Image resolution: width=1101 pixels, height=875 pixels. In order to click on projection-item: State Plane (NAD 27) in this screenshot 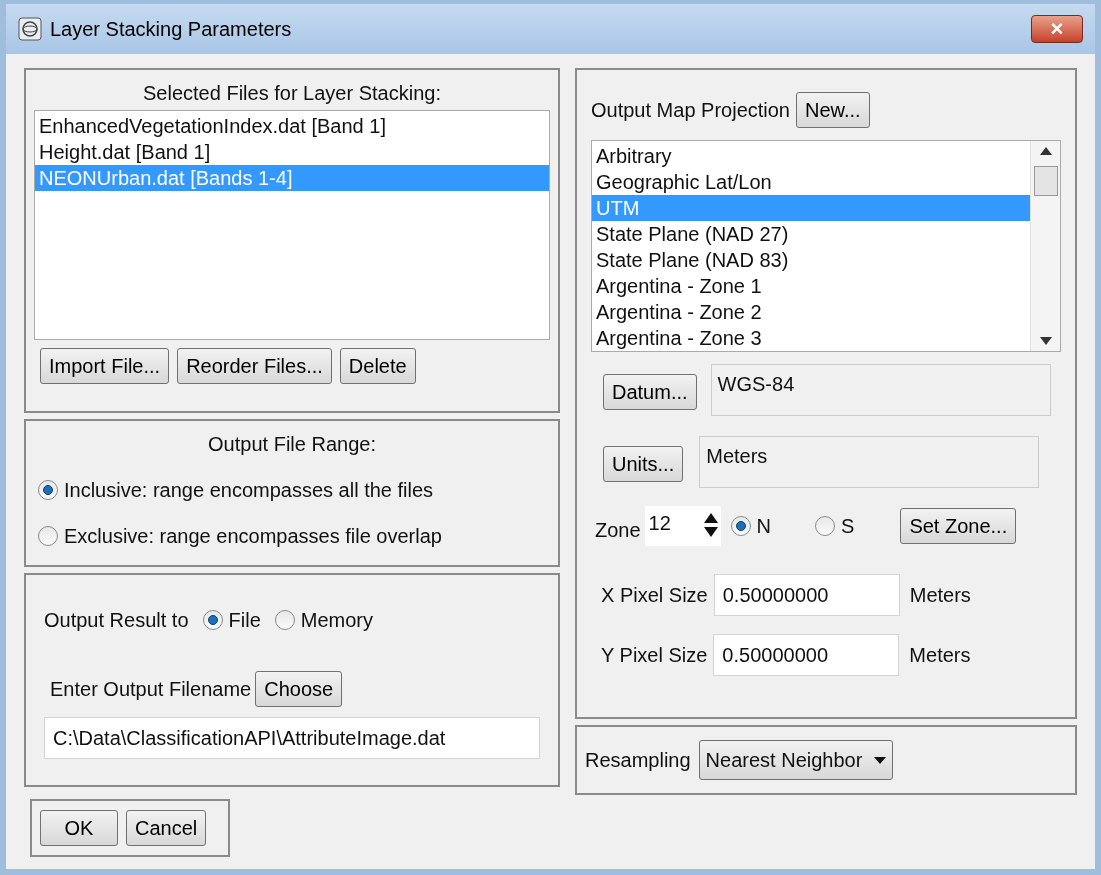, I will do `click(811, 234)`.